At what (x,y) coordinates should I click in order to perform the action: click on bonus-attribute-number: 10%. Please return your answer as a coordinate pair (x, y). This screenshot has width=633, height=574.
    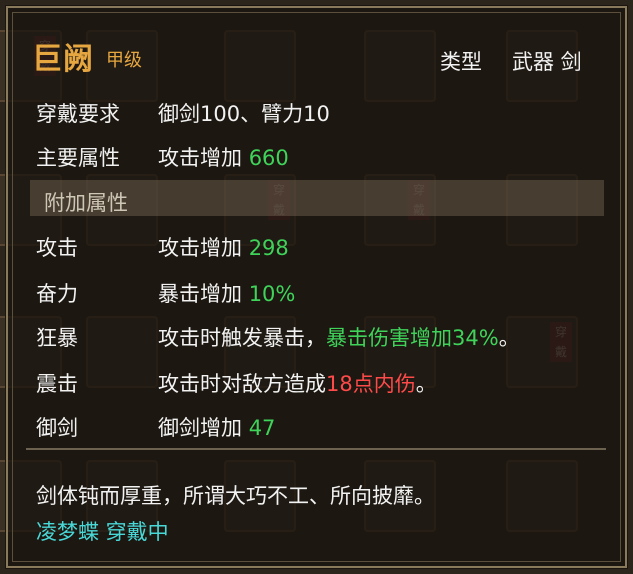
    Looking at the image, I should click on (272, 294).